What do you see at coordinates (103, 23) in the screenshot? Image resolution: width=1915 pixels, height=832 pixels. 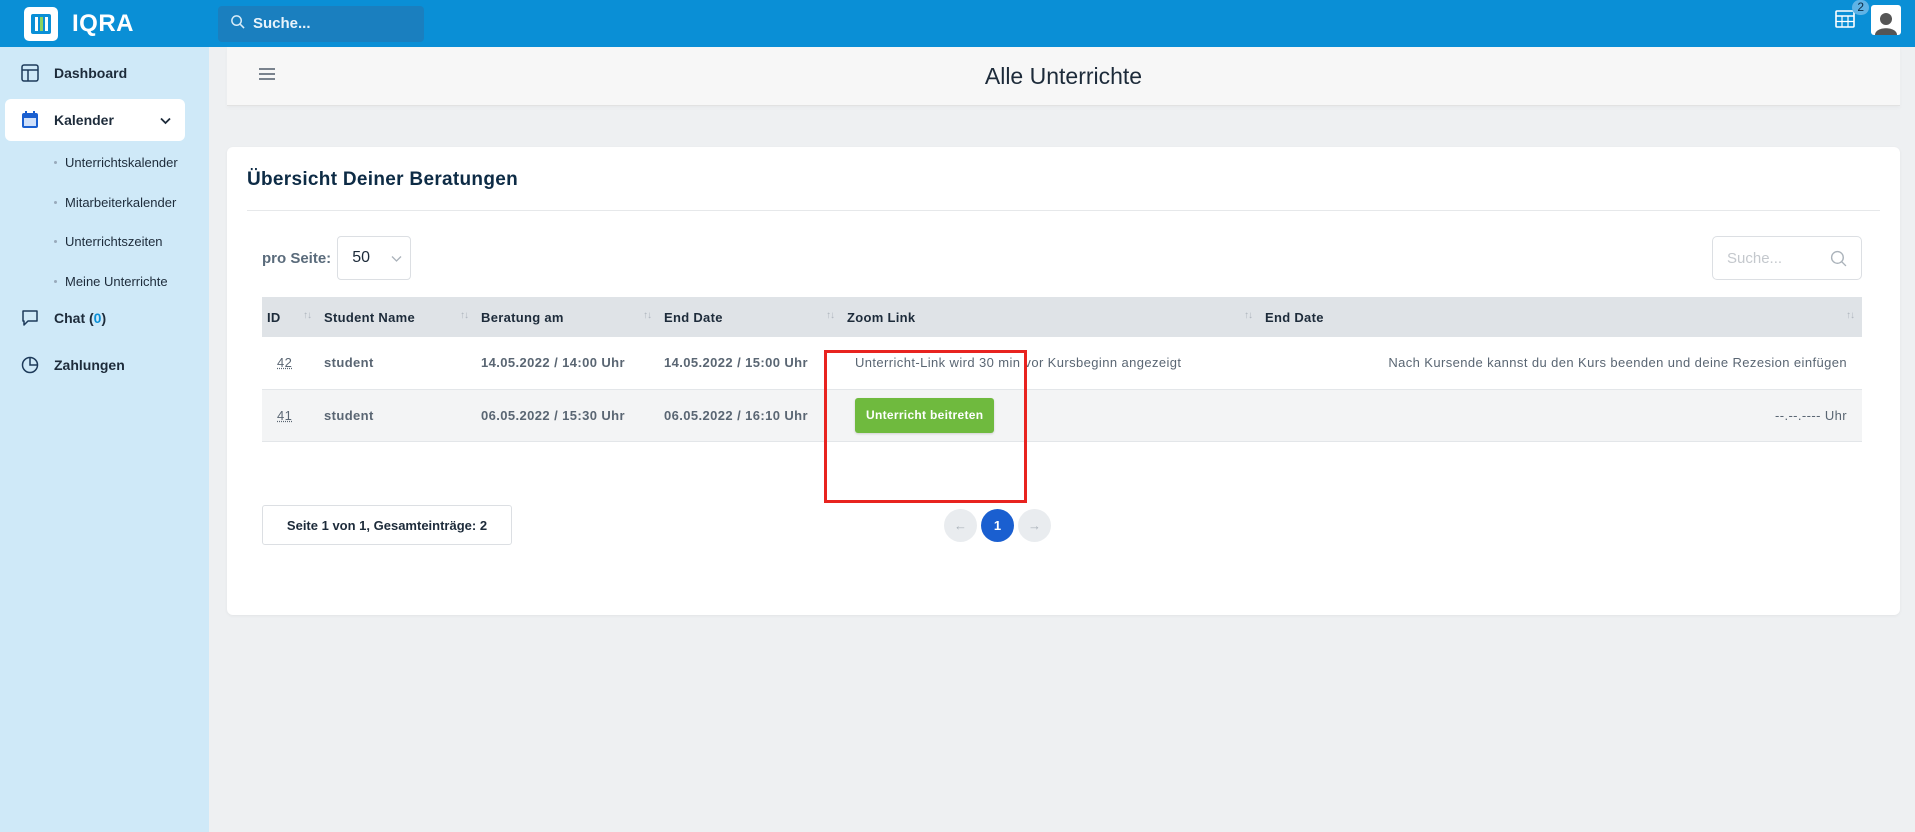 I see `app-name: IQRA` at bounding box center [103, 23].